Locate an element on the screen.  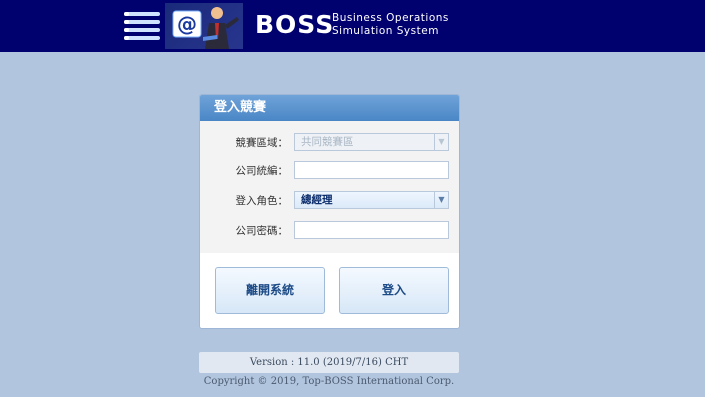
login-button: 登入 is located at coordinates (394, 290).